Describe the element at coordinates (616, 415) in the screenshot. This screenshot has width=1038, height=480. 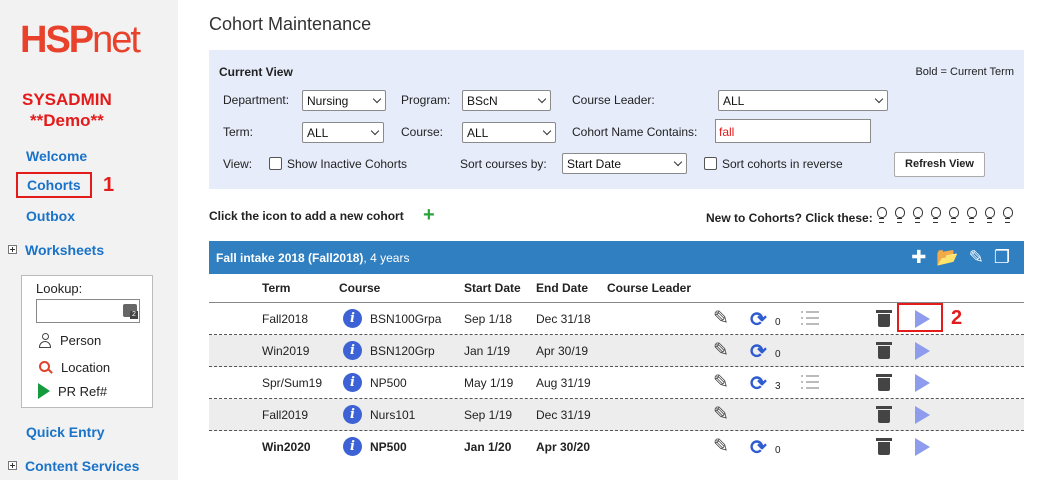
I see `table-row: Fall2019 i Nurs101 Sep 1/19 Dec 31/19 ✎` at that location.